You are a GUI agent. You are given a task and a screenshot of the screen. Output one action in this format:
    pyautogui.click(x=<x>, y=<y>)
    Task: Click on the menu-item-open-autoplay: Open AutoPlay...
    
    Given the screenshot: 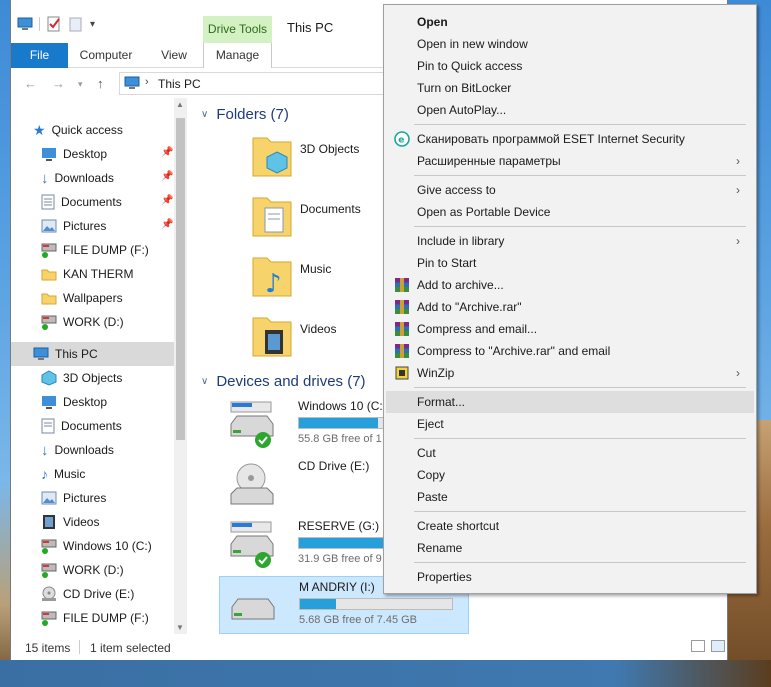 What is the action you would take?
    pyautogui.click(x=570, y=110)
    